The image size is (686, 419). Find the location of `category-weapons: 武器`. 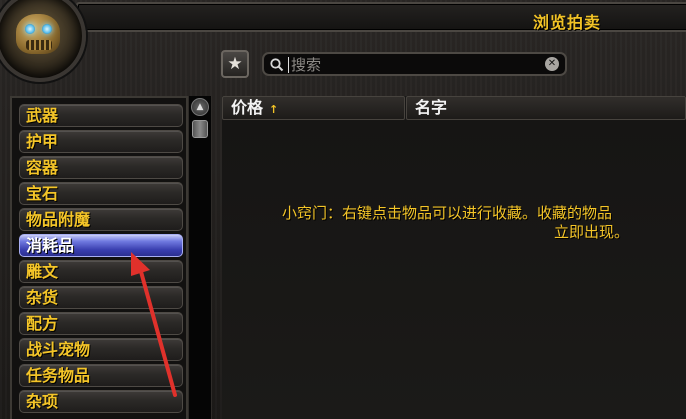

category-weapons: 武器 is located at coordinates (101, 115).